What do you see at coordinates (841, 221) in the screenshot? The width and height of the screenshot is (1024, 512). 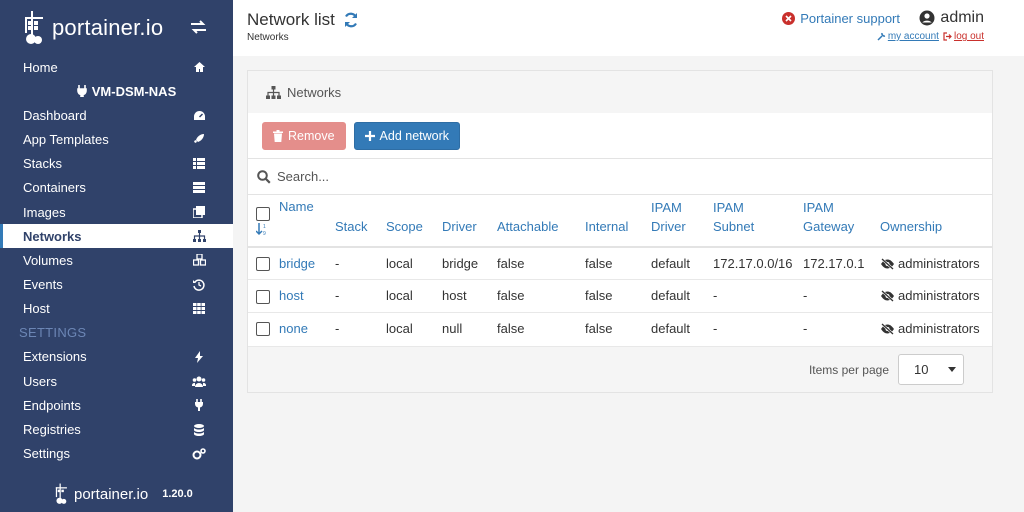 I see `column-header-ipam-gateway: IPAM Gateway` at bounding box center [841, 221].